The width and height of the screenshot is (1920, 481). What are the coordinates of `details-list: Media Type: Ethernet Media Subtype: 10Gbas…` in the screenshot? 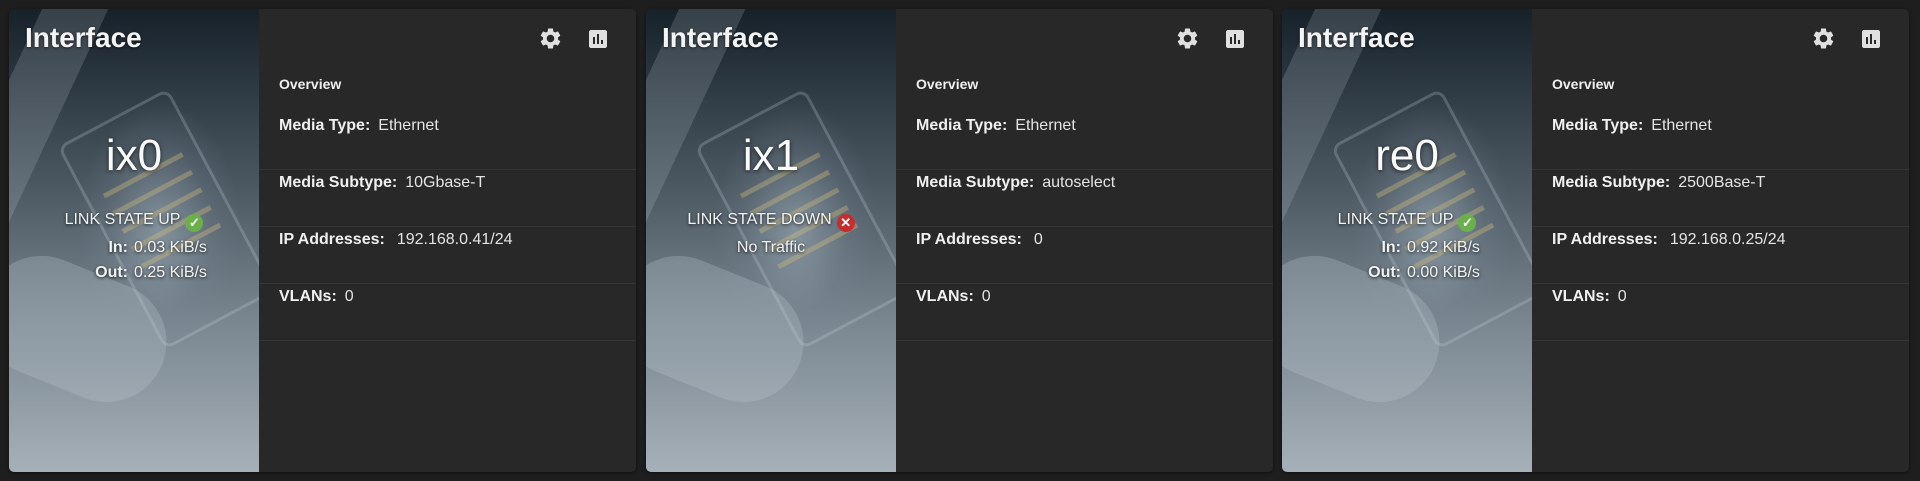 It's located at (447, 227).